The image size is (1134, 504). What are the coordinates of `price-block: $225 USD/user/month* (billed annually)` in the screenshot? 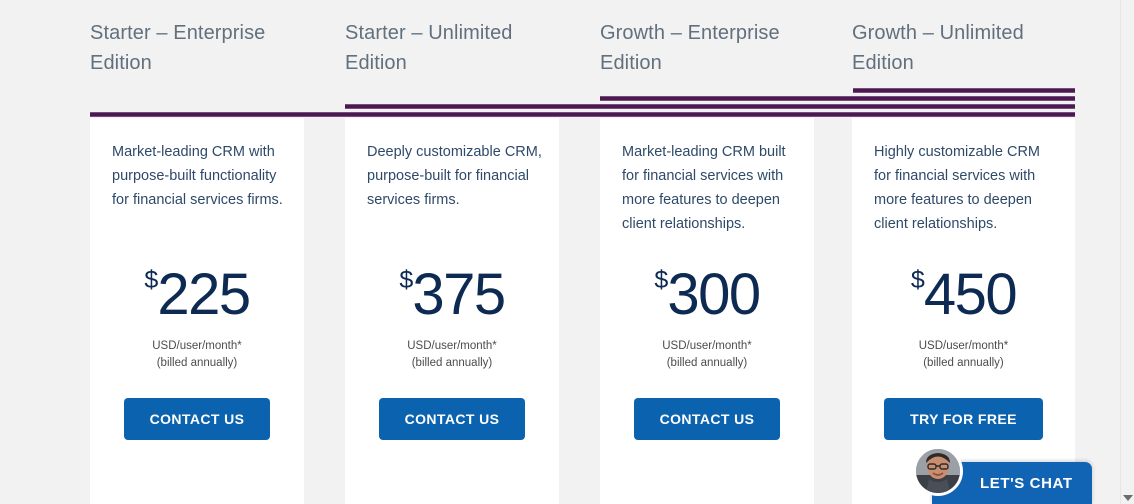 It's located at (197, 319).